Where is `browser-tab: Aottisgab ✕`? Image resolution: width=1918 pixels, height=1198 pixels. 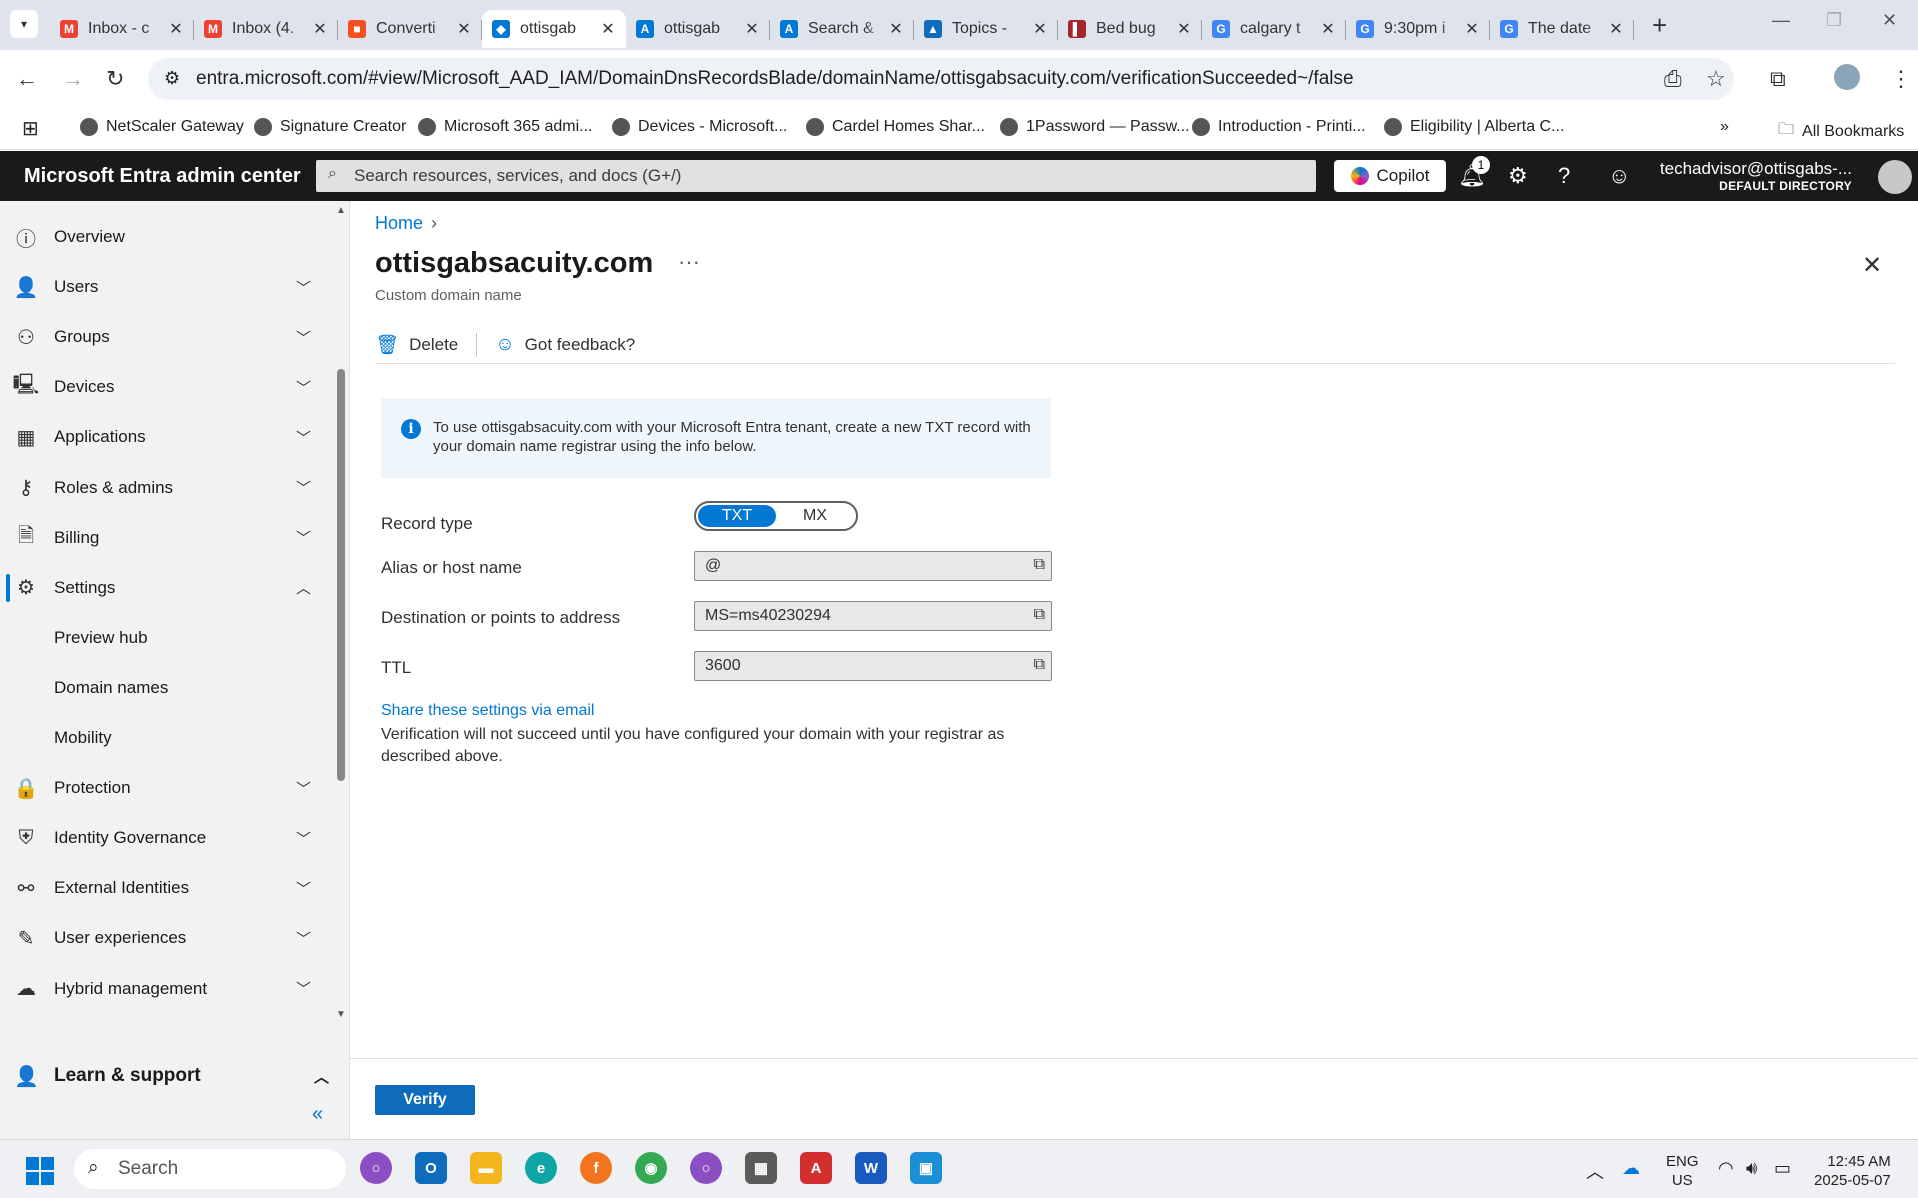 browser-tab: Aottisgab ✕ is located at coordinates (698, 29).